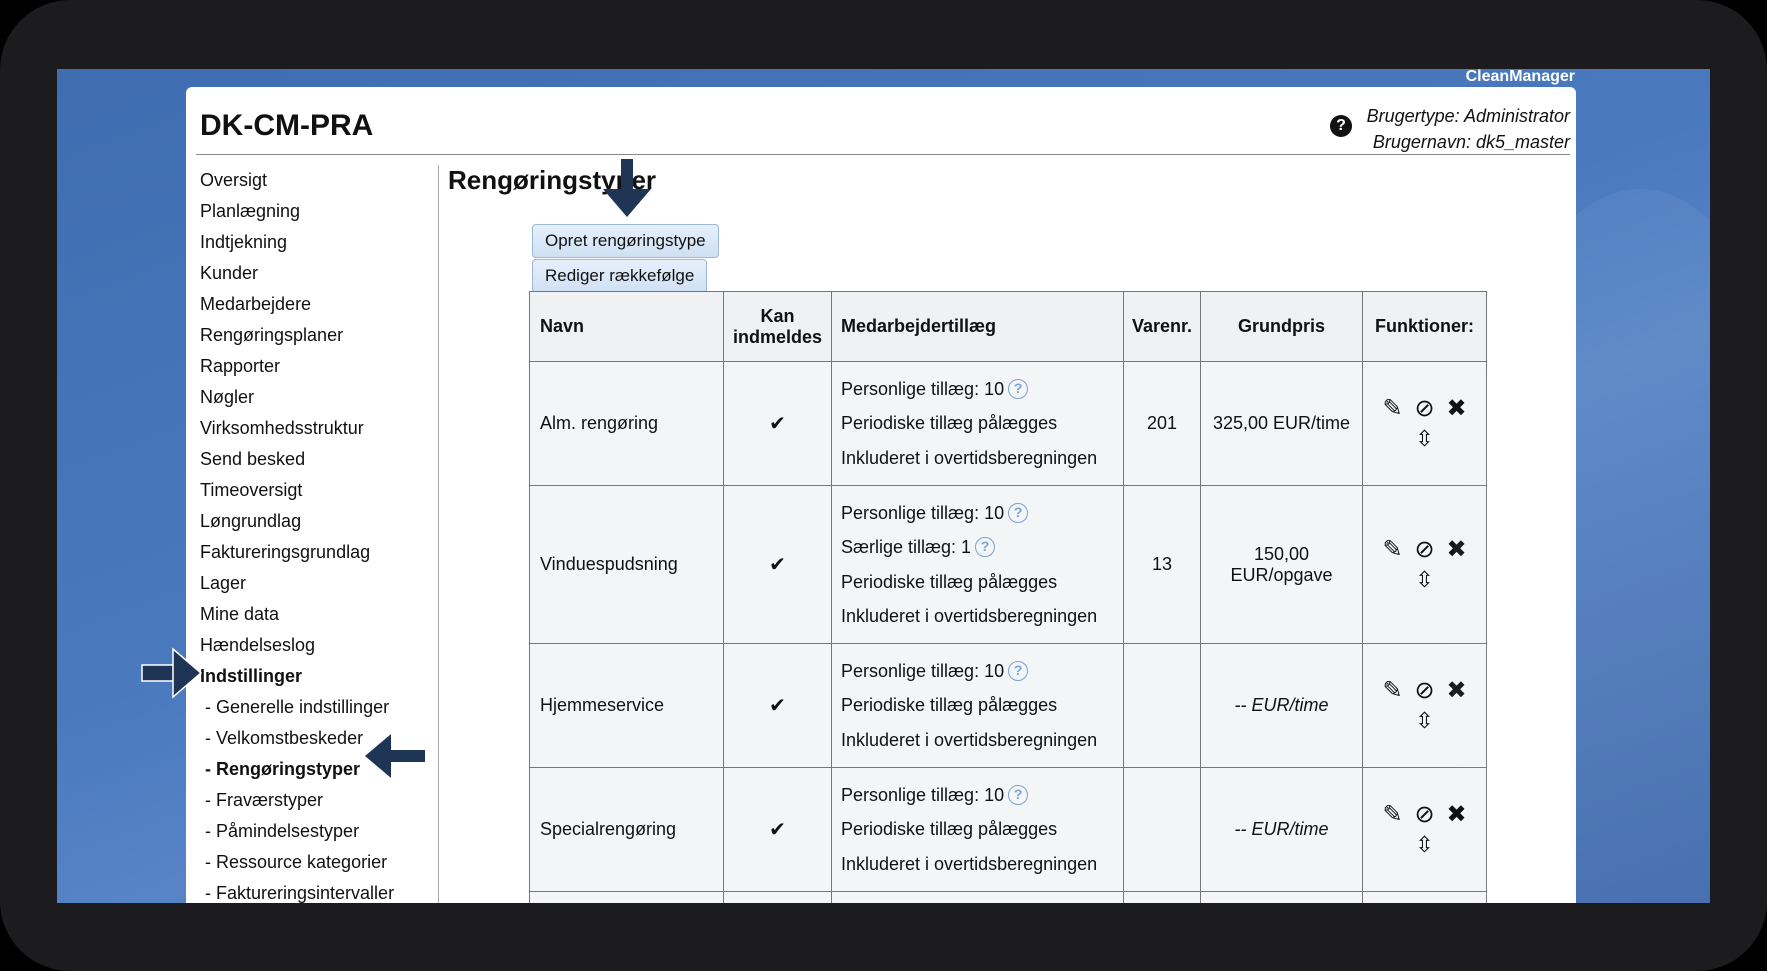 Image resolution: width=1767 pixels, height=971 pixels. Describe the element at coordinates (1162, 564) in the screenshot. I see `row-varenr: 13` at that location.